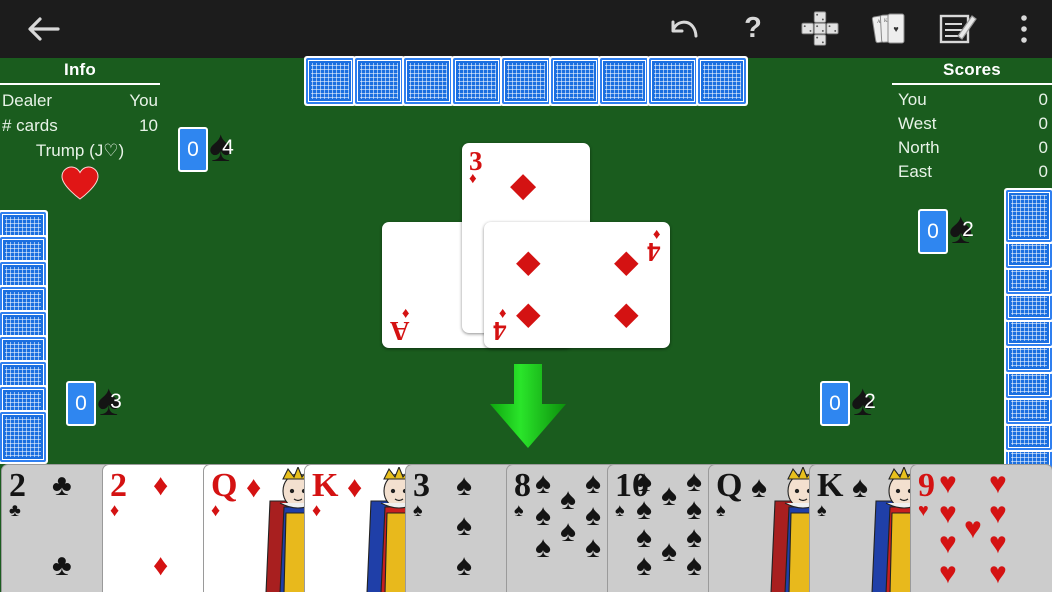 The image size is (1052, 592). Describe the element at coordinates (912, 99) in the screenshot. I see `score-you-label: You` at that location.